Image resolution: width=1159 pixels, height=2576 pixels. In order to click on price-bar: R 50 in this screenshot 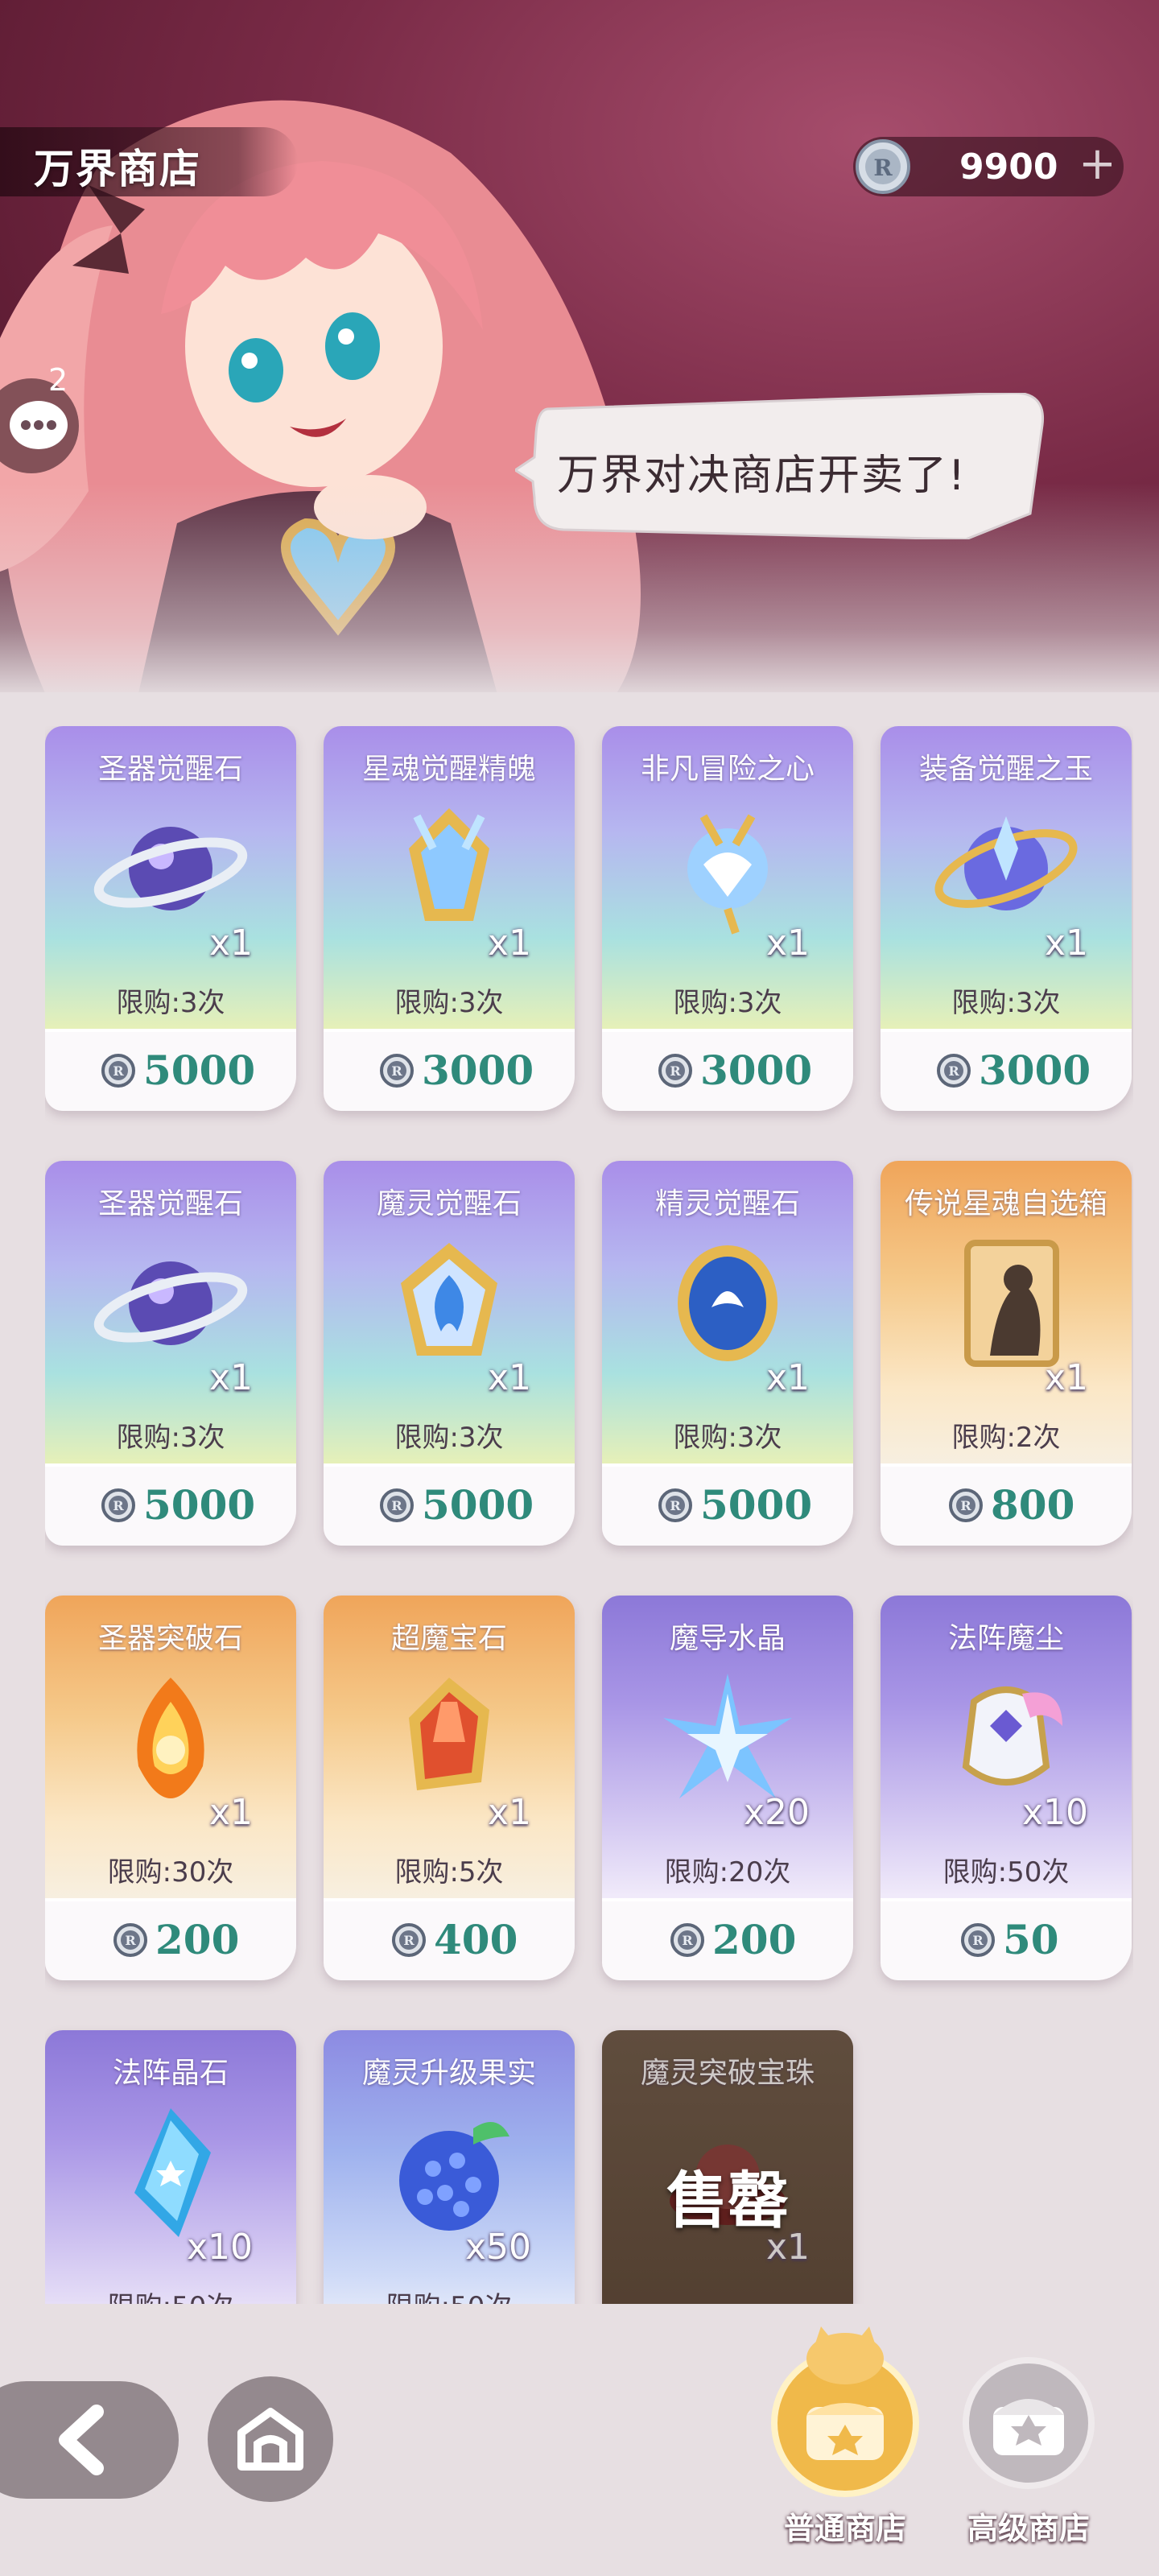, I will do `click(1006, 1939)`.